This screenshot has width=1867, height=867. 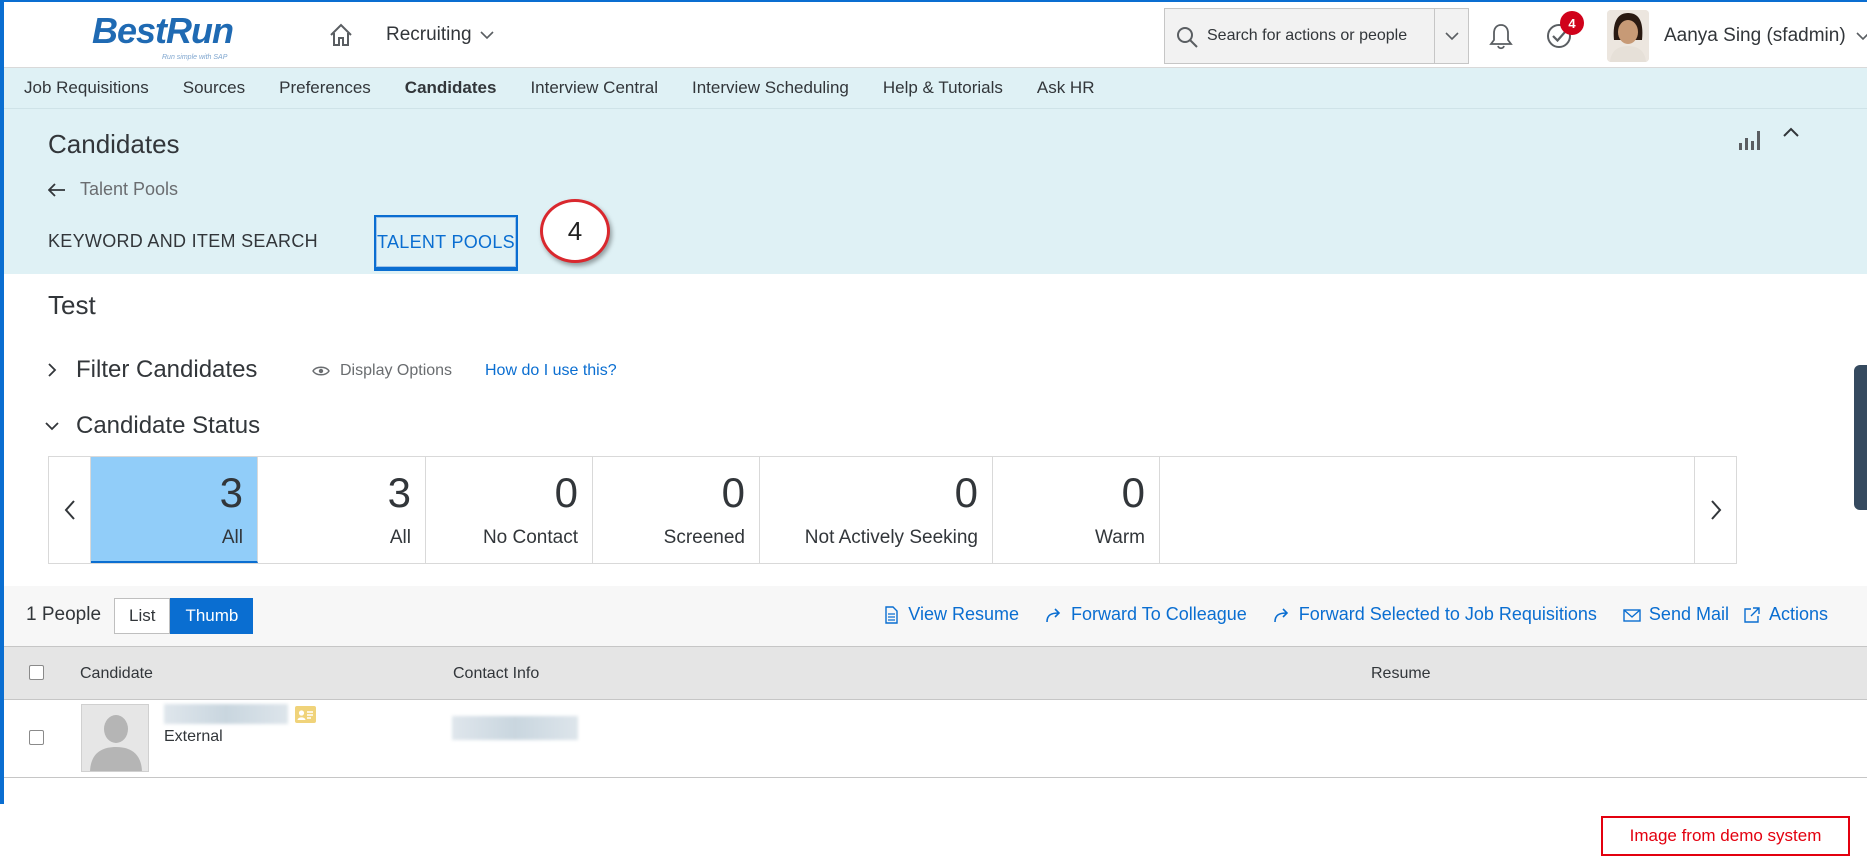 What do you see at coordinates (515, 728) in the screenshot?
I see `contact-info-redacted` at bounding box center [515, 728].